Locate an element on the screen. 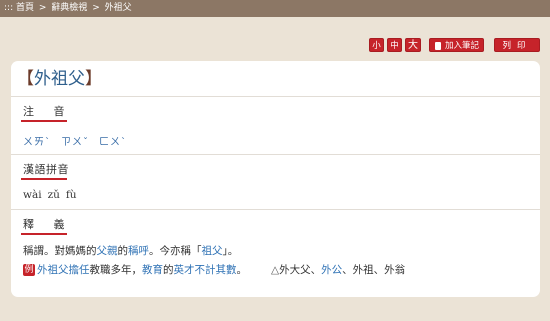 Image resolution: width=550 pixels, height=321 pixels. zhuyin-syllable: ㄈㄨˋ is located at coordinates (113, 142).